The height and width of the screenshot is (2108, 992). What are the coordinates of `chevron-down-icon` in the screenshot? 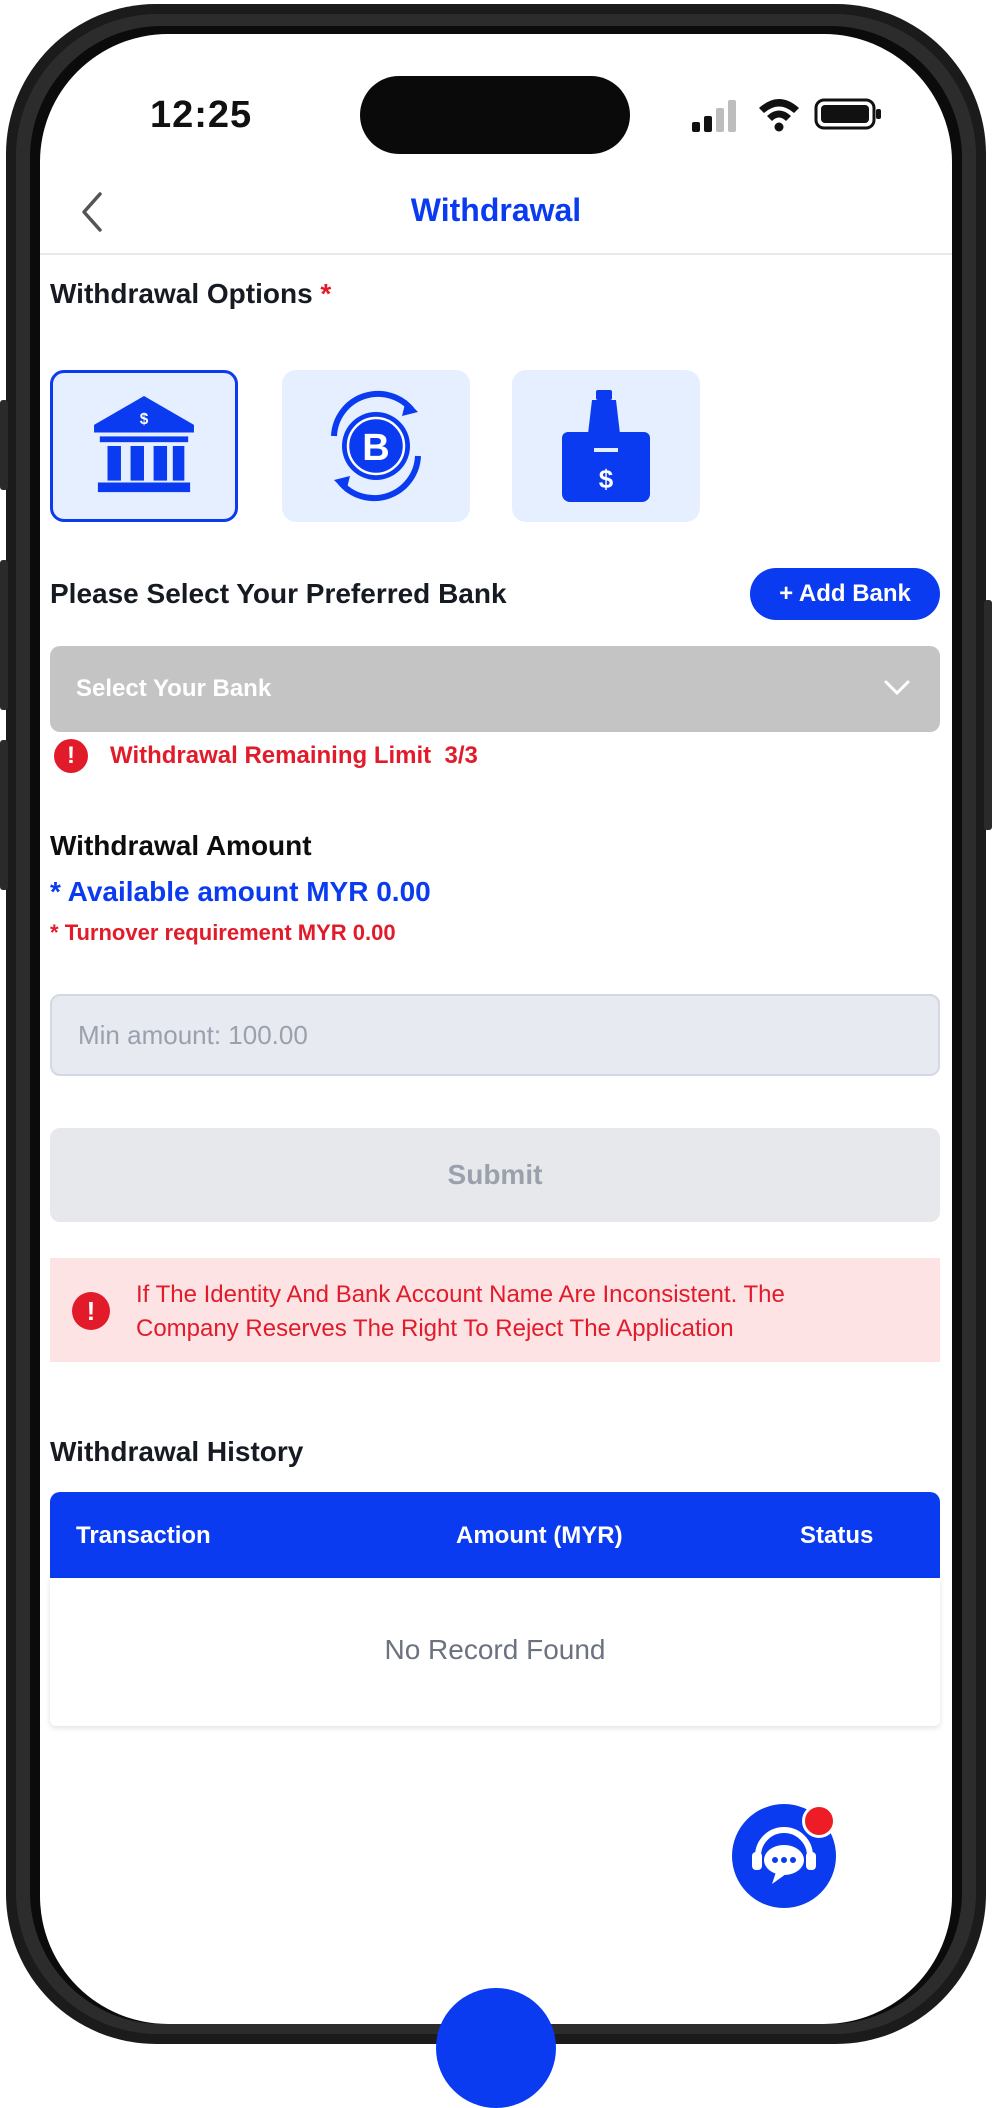 It's located at (897, 688).